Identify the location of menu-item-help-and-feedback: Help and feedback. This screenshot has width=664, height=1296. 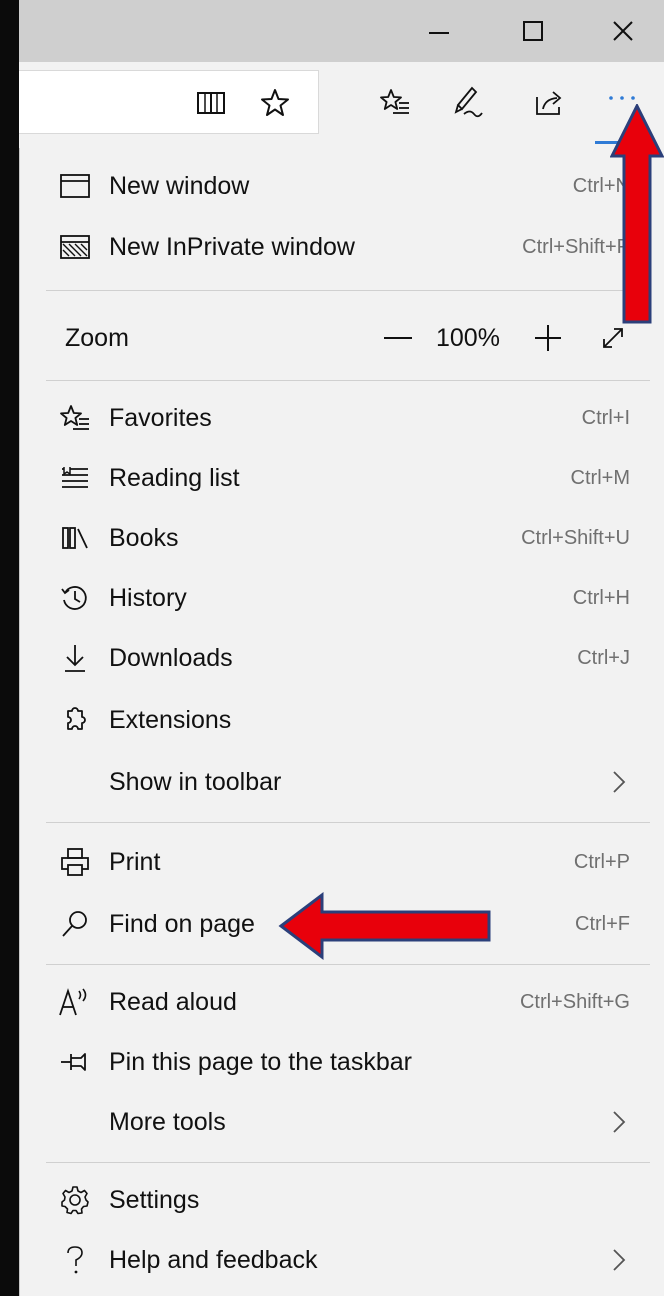
(342, 1260).